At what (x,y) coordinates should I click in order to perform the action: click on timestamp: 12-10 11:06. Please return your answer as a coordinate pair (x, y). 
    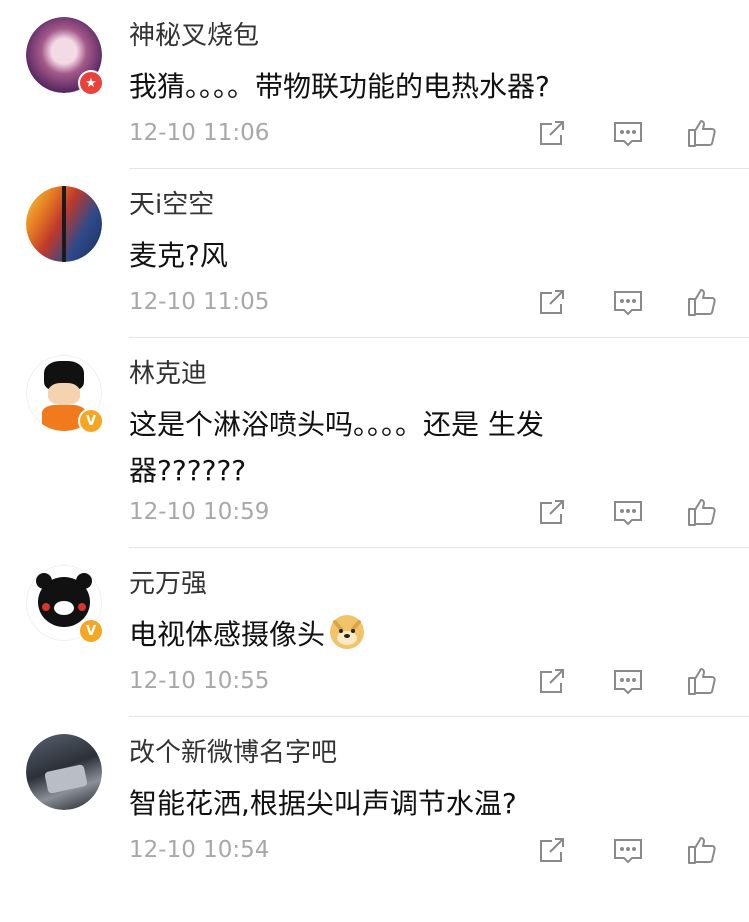
    Looking at the image, I should click on (199, 133).